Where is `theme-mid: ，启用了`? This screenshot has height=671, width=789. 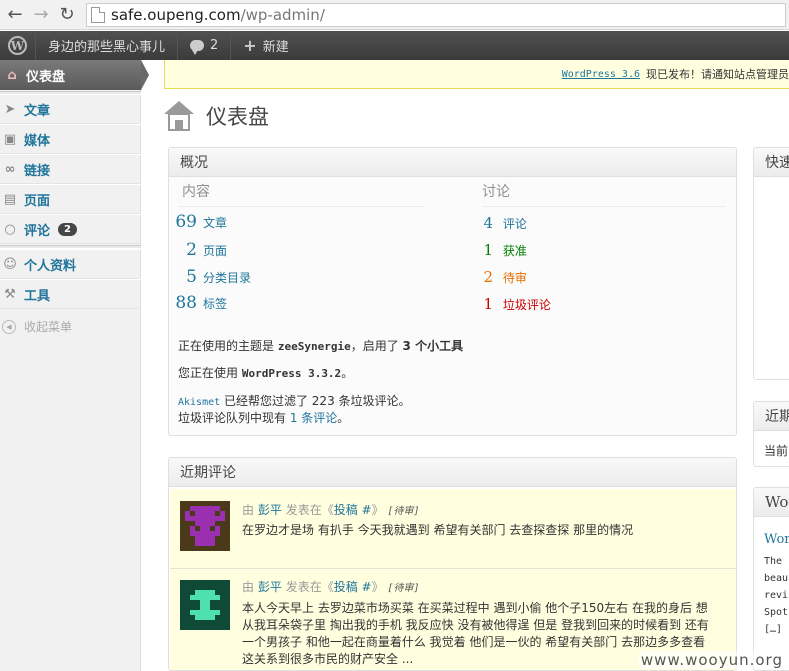
theme-mid: ，启用了 is located at coordinates (374, 346).